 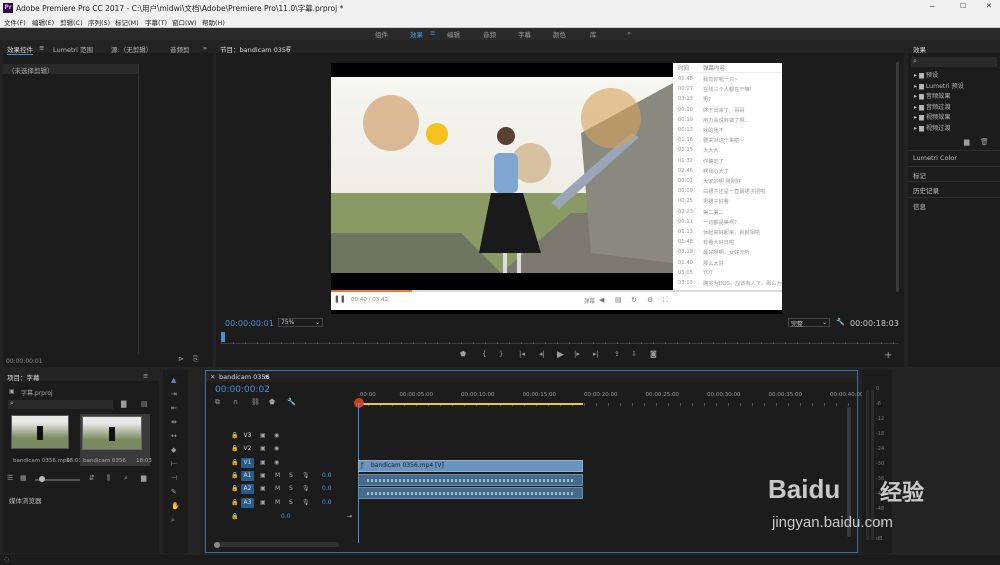 What do you see at coordinates (809, 323) in the screenshot?
I see `quality-select: 完整 ⌄` at bounding box center [809, 323].